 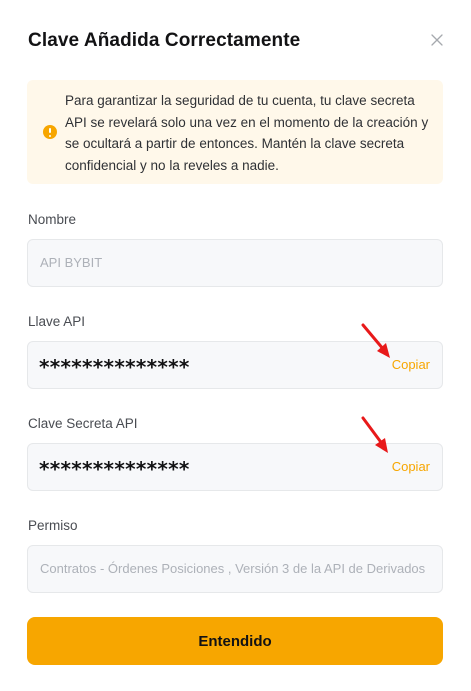 I want to click on copy-api-key-button: Copiar, so click(x=411, y=365).